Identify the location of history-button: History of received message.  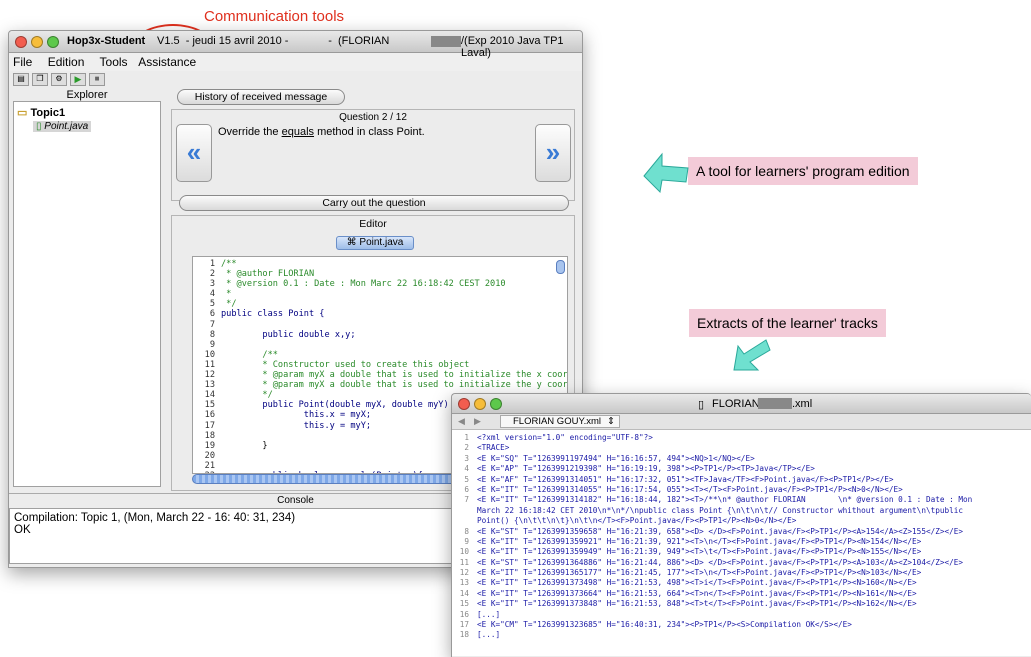
(261, 97).